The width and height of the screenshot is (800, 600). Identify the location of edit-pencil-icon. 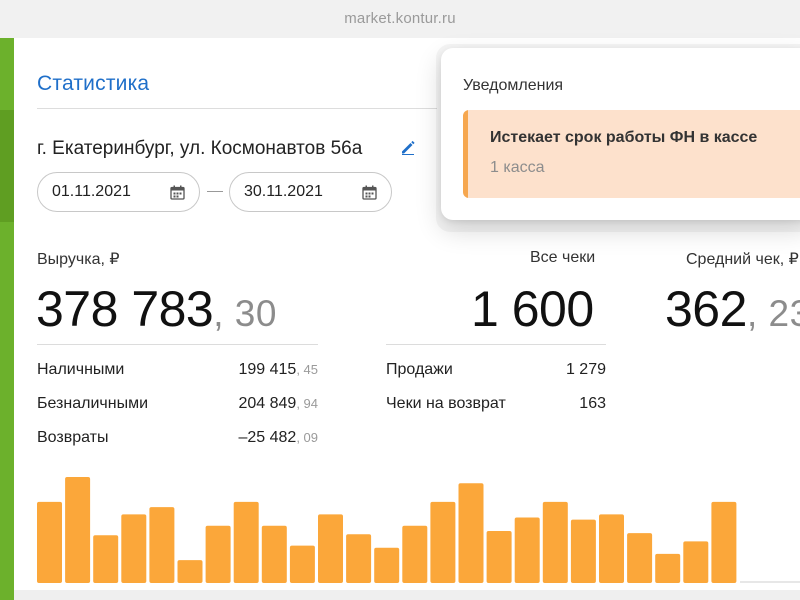
(408, 147).